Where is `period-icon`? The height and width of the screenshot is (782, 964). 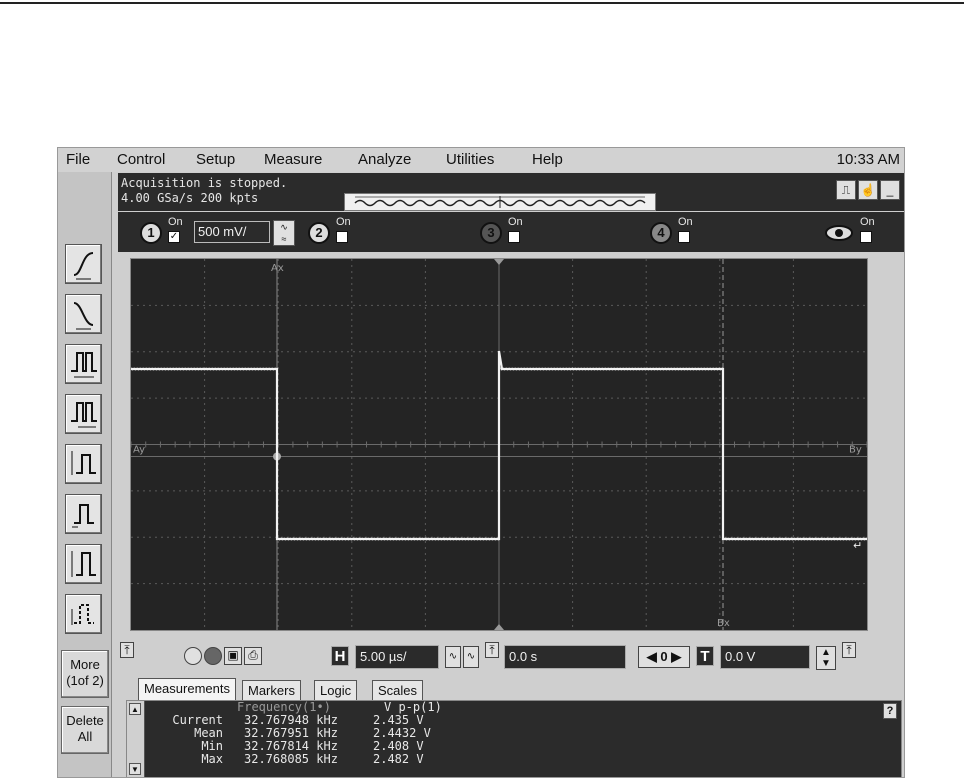
period-icon is located at coordinates (84, 415).